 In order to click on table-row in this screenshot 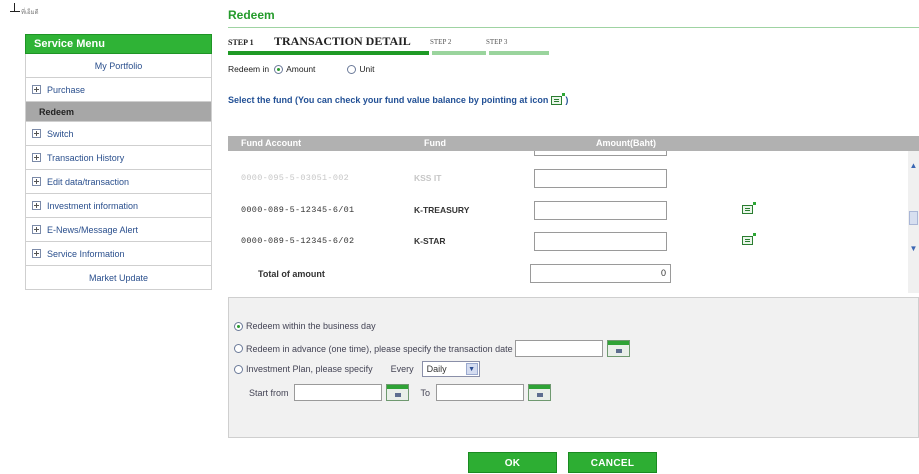, I will do `click(568, 154)`.